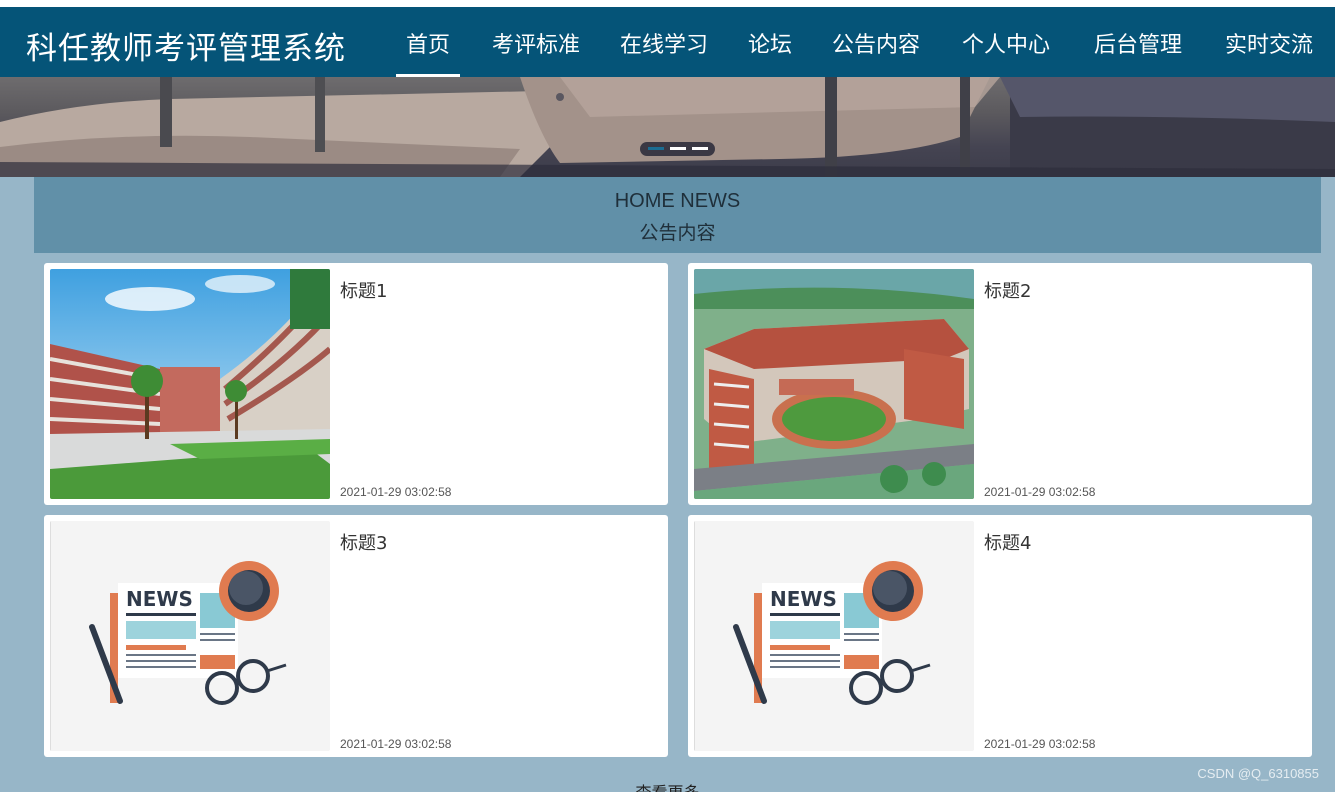  Describe the element at coordinates (834, 384) in the screenshot. I see `news-thumbnail-aerial-campus` at that location.